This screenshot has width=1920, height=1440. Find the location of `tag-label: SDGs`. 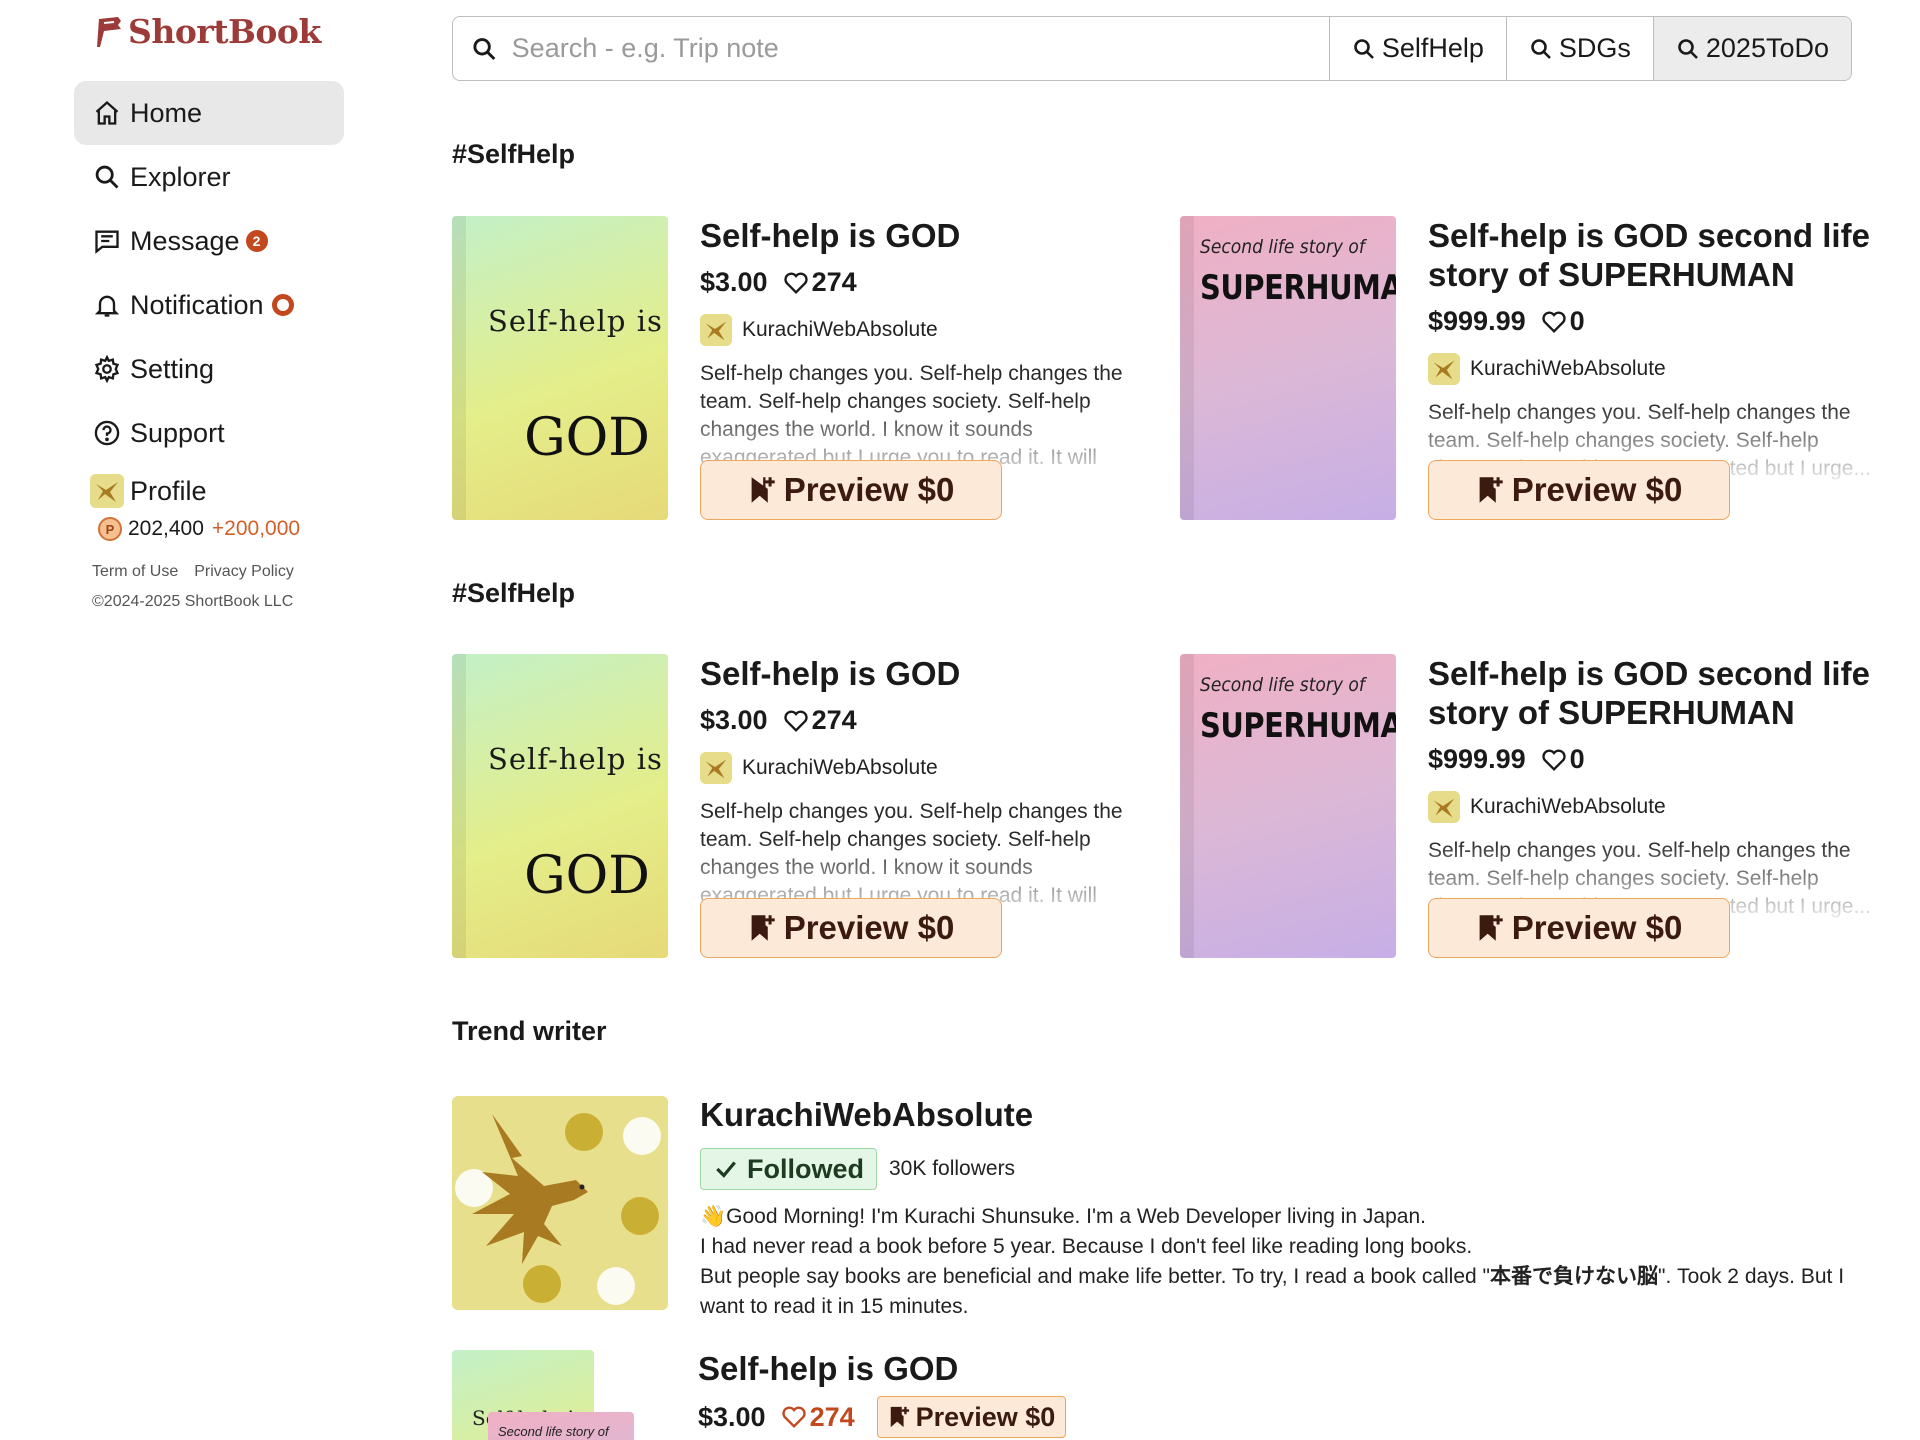

tag-label: SDGs is located at coordinates (1594, 48).